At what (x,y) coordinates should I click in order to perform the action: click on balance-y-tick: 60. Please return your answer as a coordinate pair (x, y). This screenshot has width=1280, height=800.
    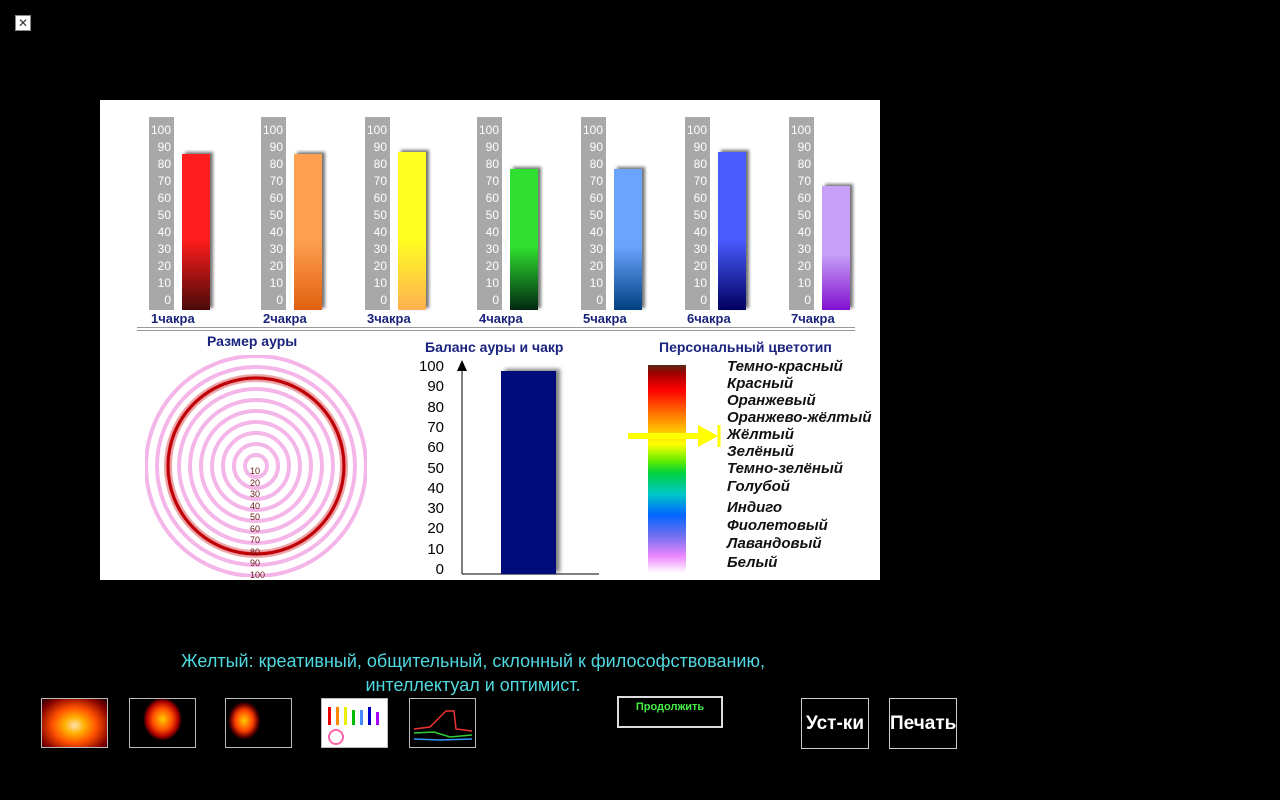
    Looking at the image, I should click on (435, 448).